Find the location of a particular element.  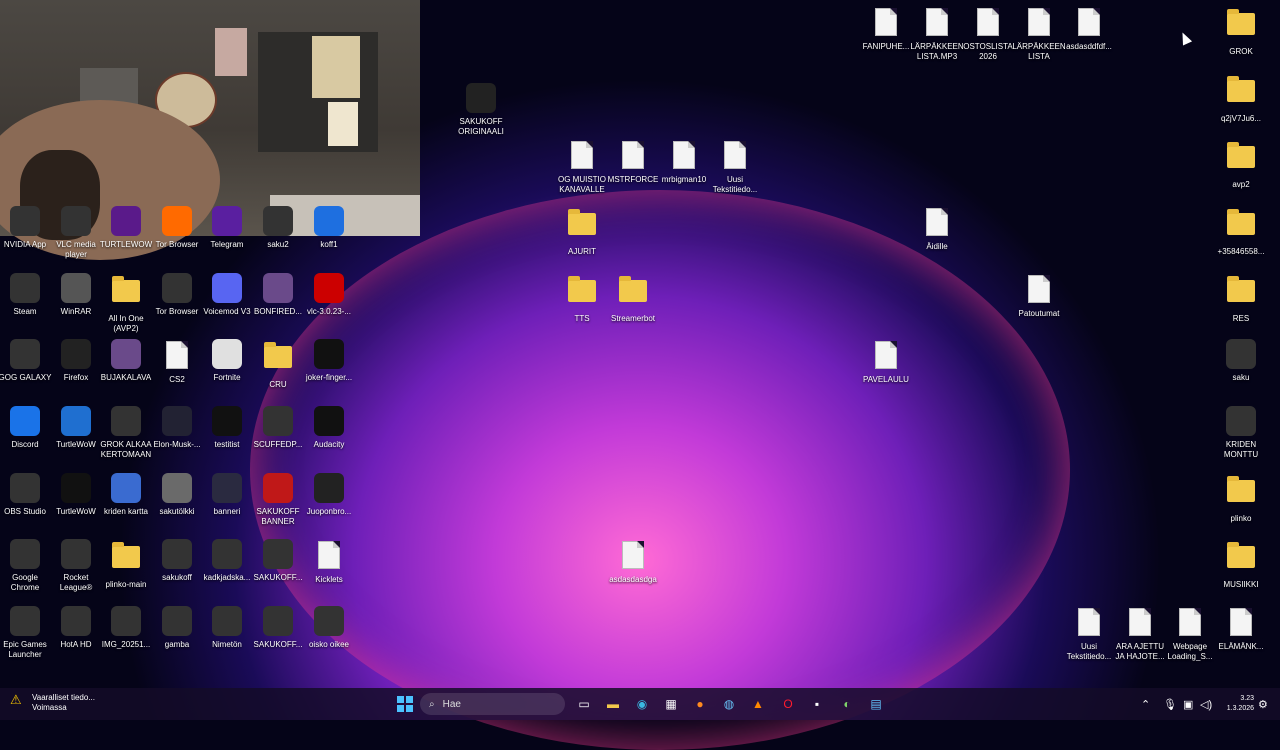

desktop-icon: avp2 is located at coordinates (1241, 164).